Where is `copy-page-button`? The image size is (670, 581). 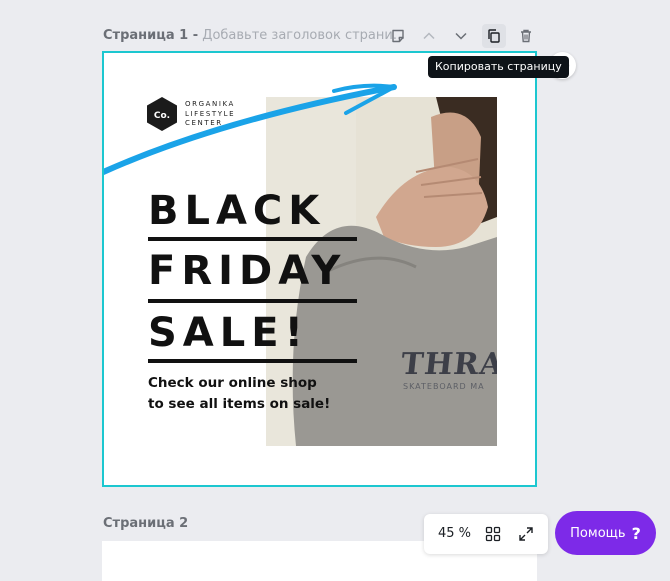 copy-page-button is located at coordinates (494, 36).